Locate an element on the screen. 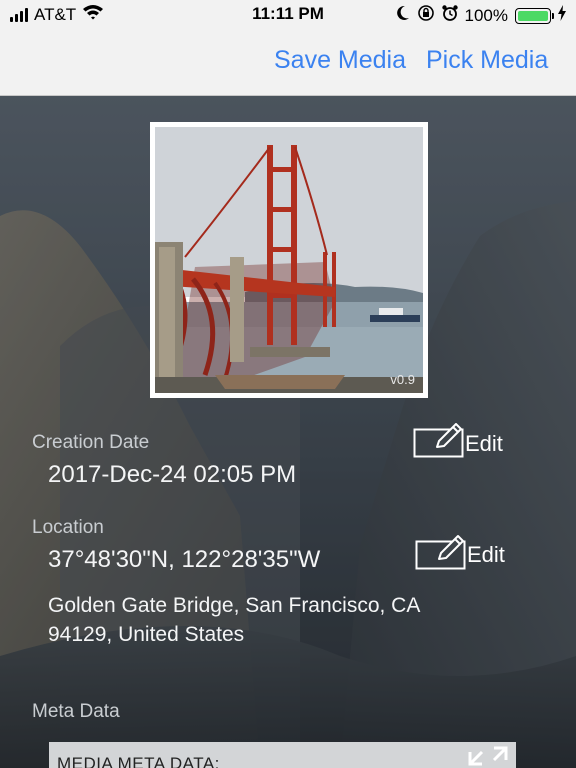  version-label: v0.9 is located at coordinates (402, 379).